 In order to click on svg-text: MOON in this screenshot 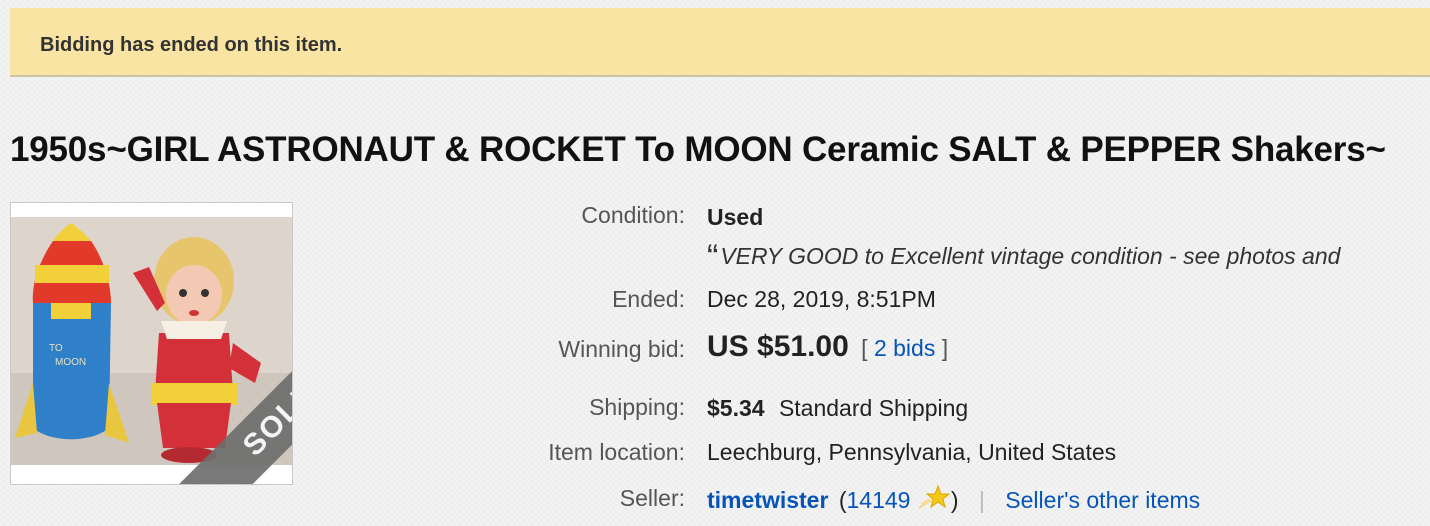, I will do `click(70, 362)`.